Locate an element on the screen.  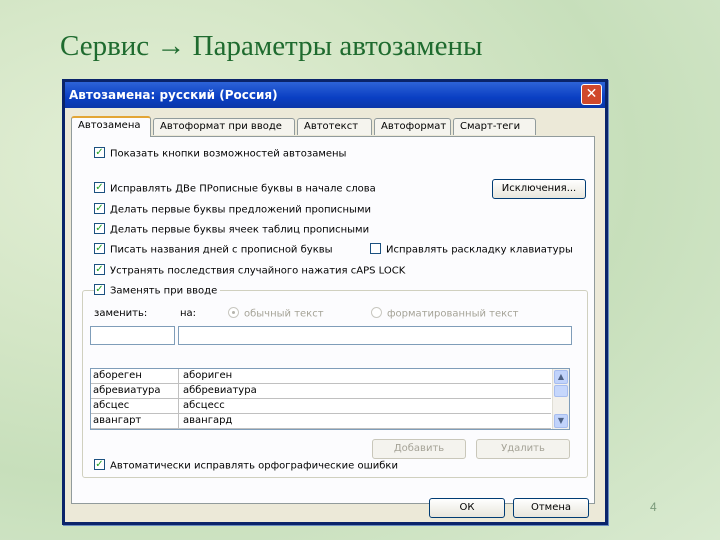
radio-formatted-text: форматированный текст is located at coordinates (445, 313).